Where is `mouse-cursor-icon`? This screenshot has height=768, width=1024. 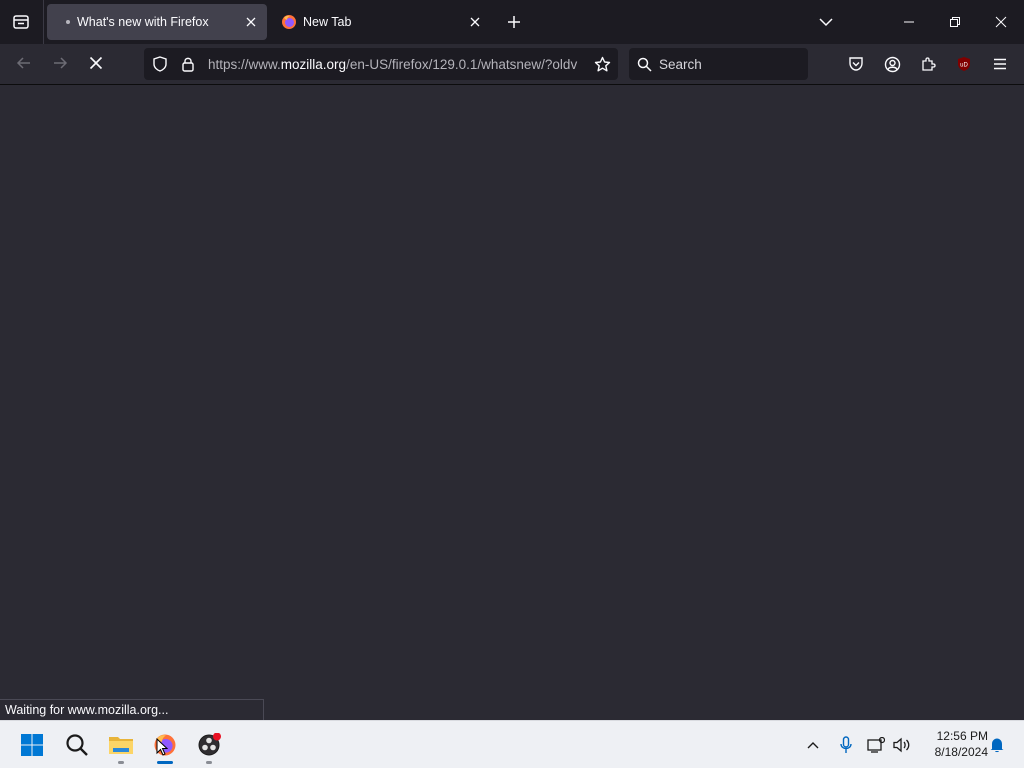 mouse-cursor-icon is located at coordinates (162, 747).